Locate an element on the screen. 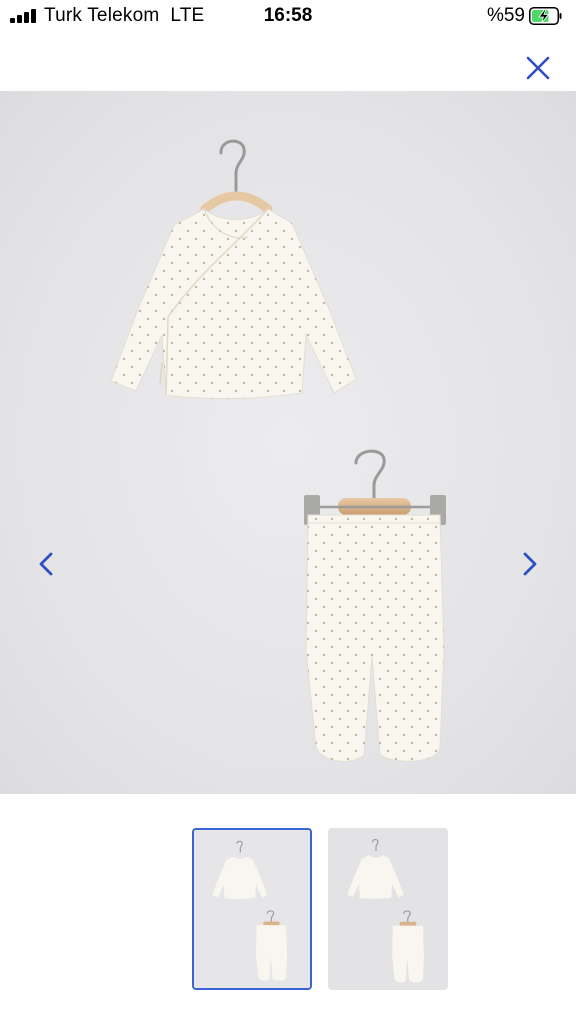 This screenshot has height=1024, width=576. status-bar: Turk Telekom LTE 16:58 %59 is located at coordinates (288, 17).